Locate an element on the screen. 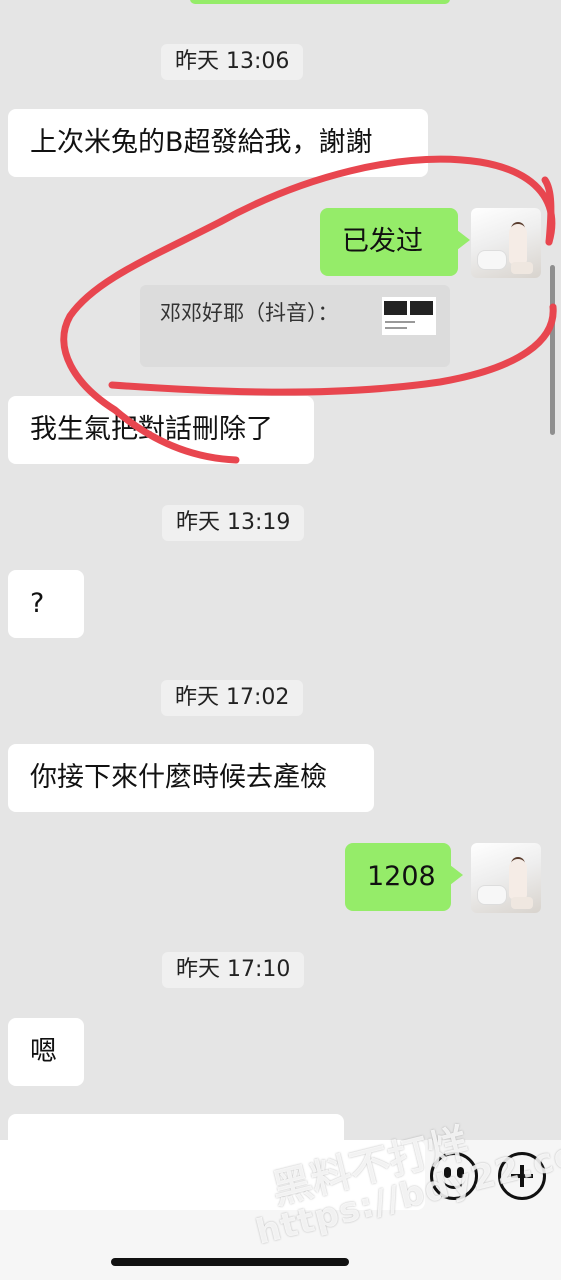  incoming-message: 嗯 is located at coordinates (46, 1052).